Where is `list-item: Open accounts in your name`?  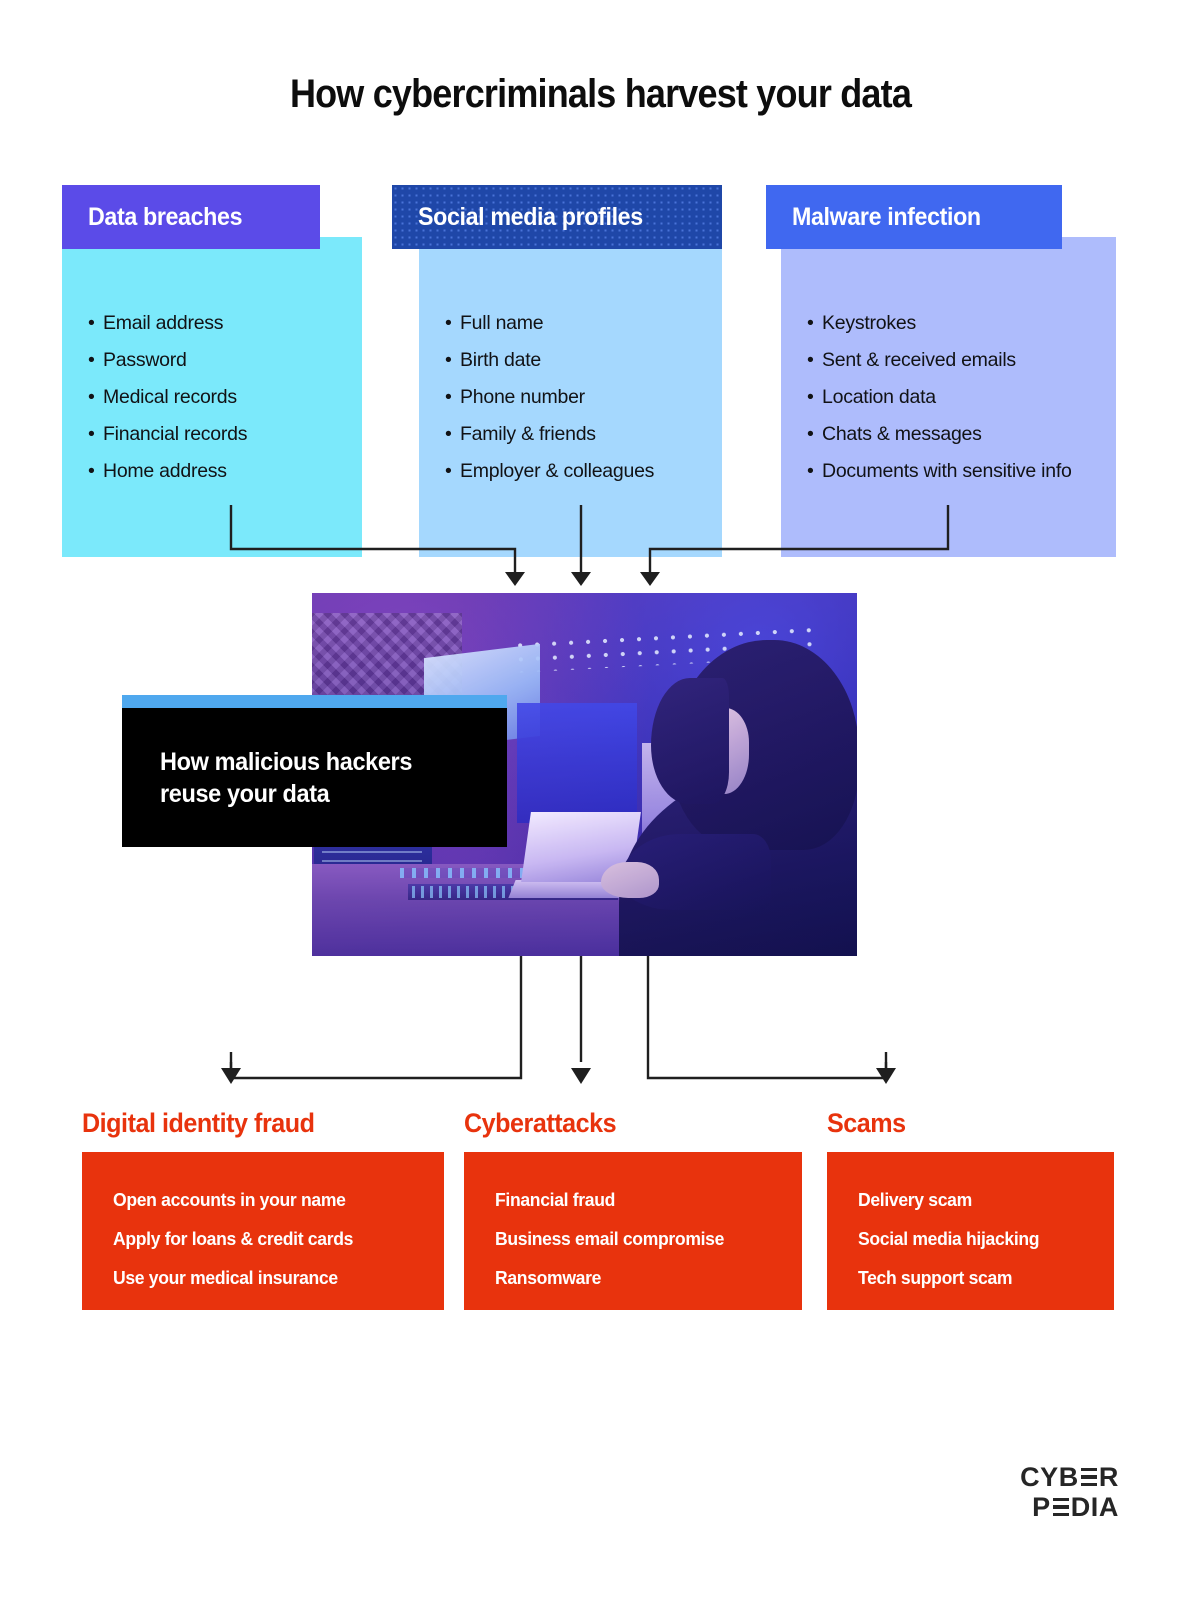 list-item: Open accounts in your name is located at coordinates (229, 1199).